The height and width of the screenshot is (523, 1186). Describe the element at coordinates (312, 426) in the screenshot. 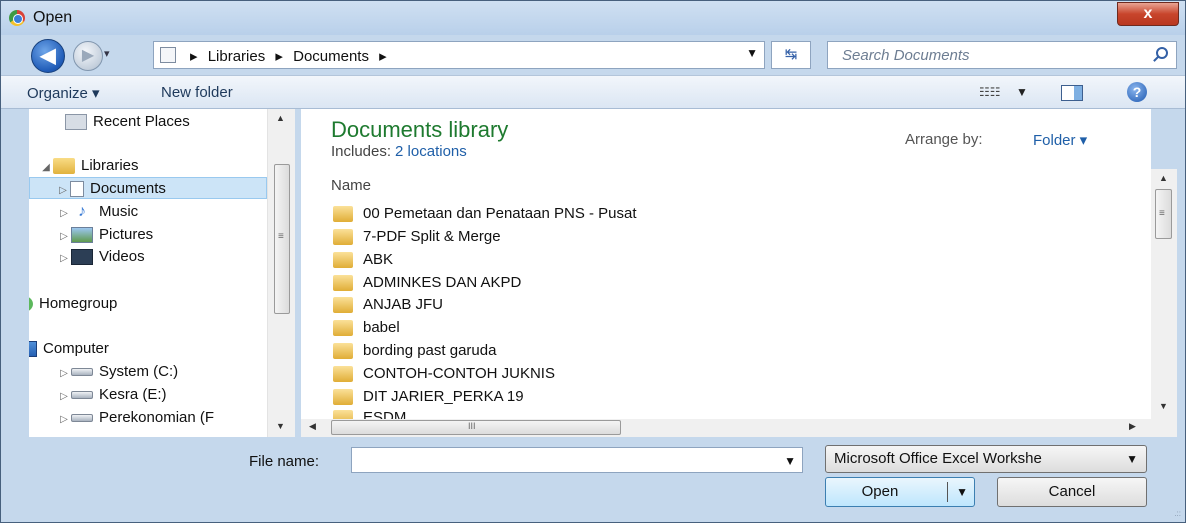

I see `scroll-left-arrow-icon: ◀` at that location.